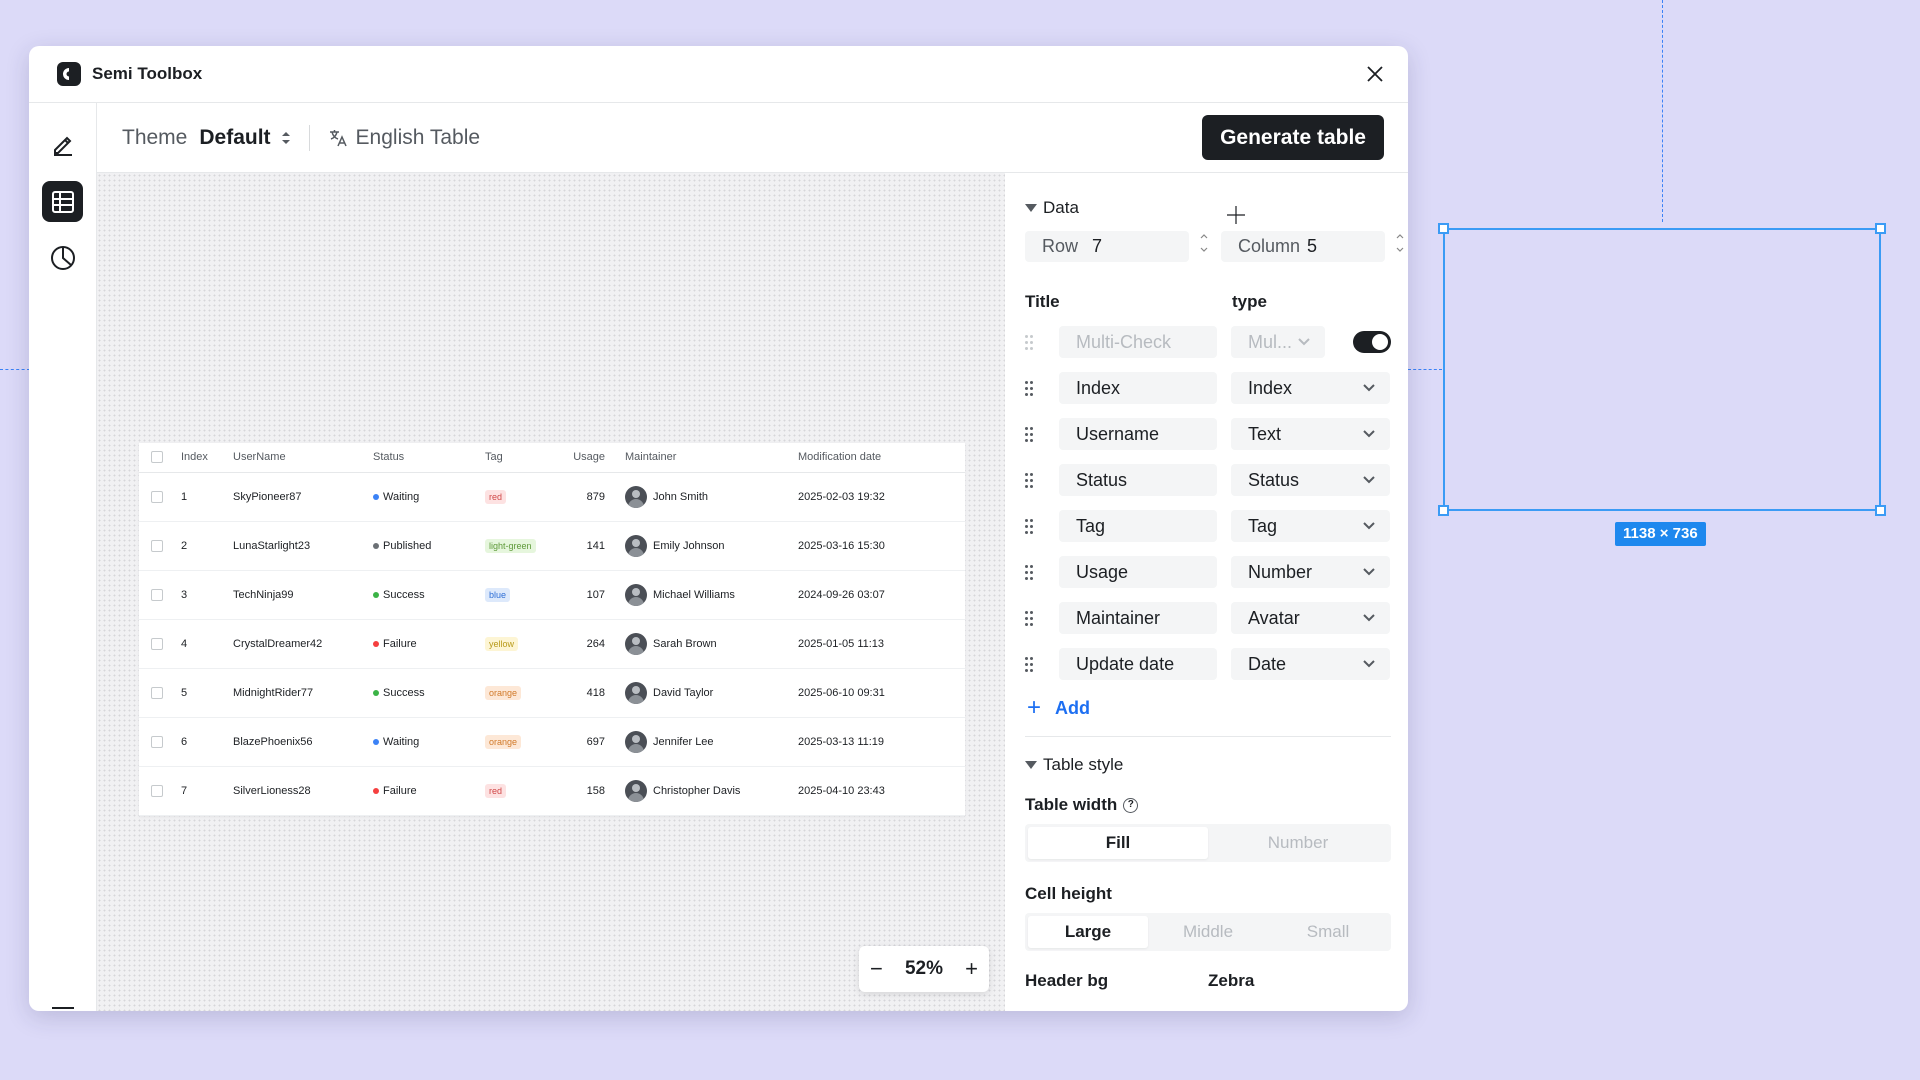  Describe the element at coordinates (1369, 618) in the screenshot. I see `chevron-down-icon` at that location.